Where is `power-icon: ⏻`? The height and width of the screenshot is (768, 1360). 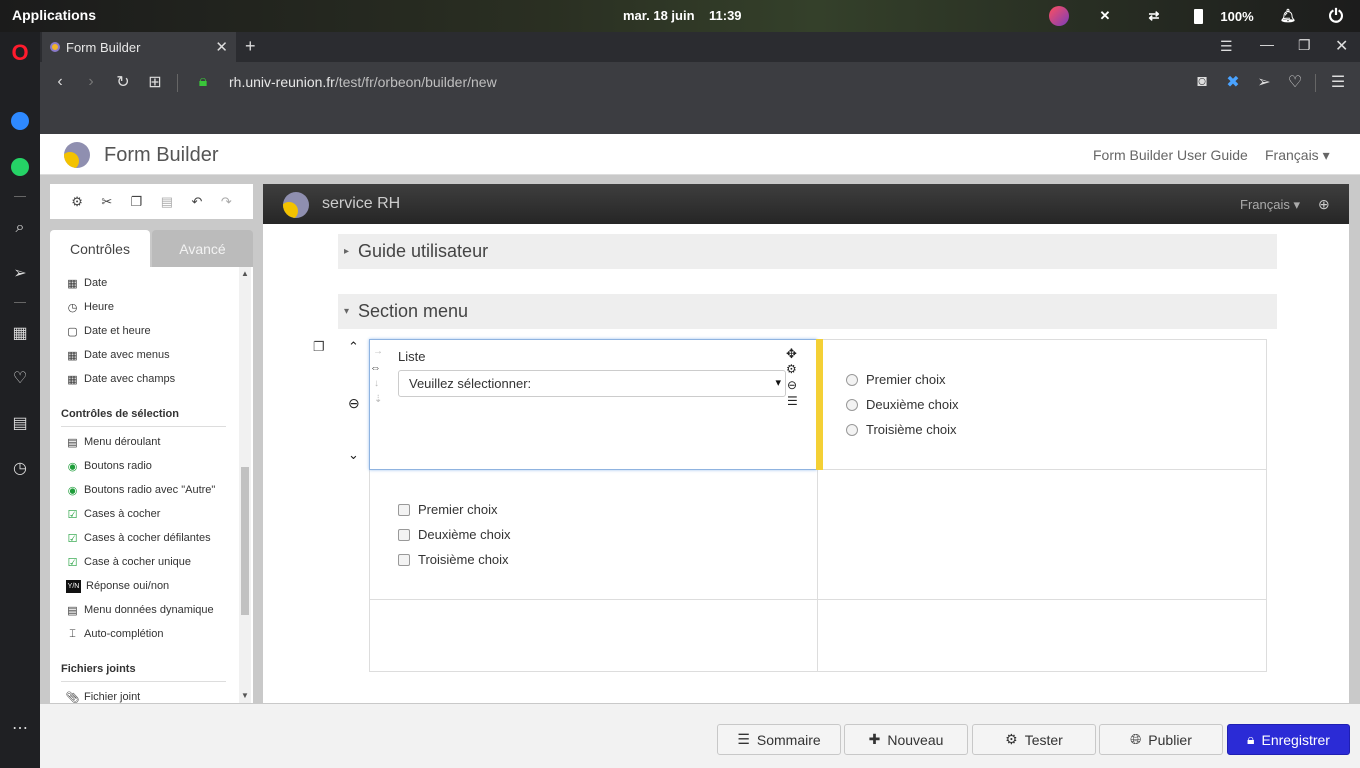 power-icon: ⏻ is located at coordinates (1336, 16).